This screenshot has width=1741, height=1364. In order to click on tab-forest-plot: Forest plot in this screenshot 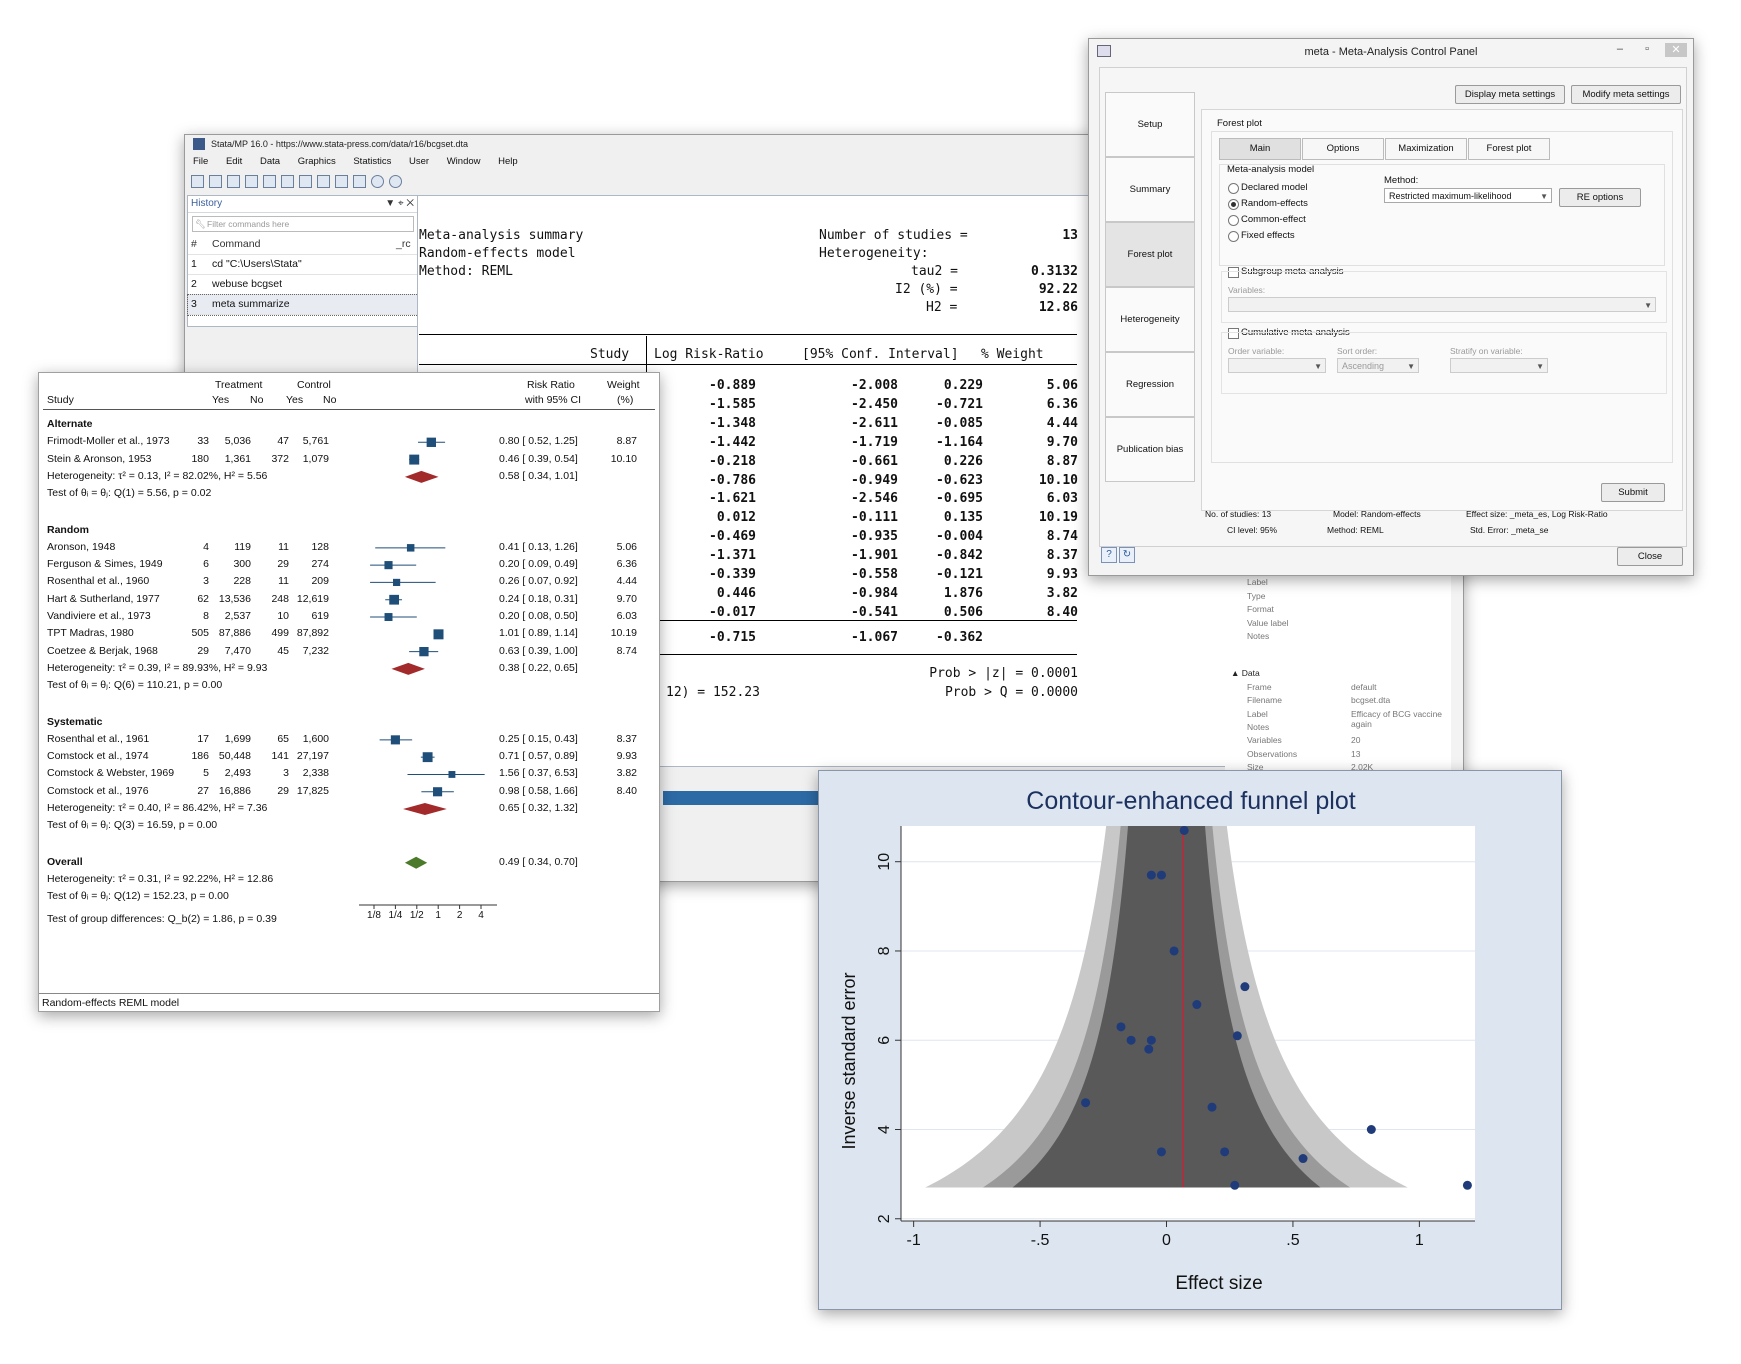, I will do `click(1509, 149)`.